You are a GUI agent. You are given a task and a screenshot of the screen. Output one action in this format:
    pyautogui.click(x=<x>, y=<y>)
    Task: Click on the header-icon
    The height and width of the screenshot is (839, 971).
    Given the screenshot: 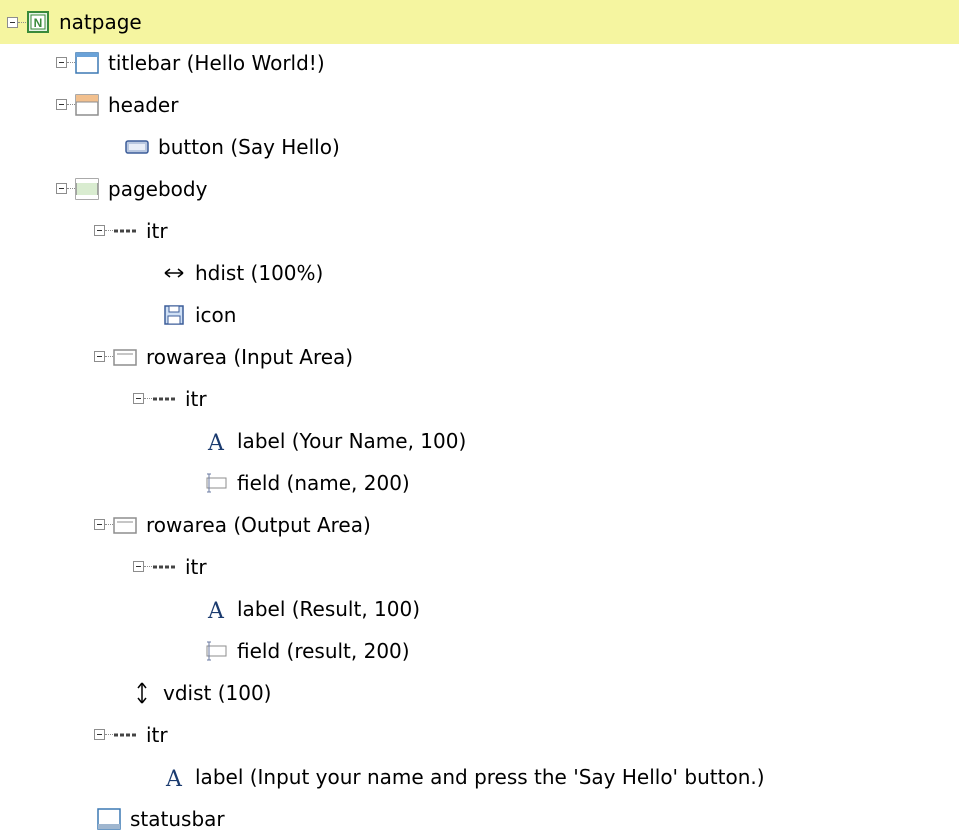 What is the action you would take?
    pyautogui.click(x=87, y=105)
    